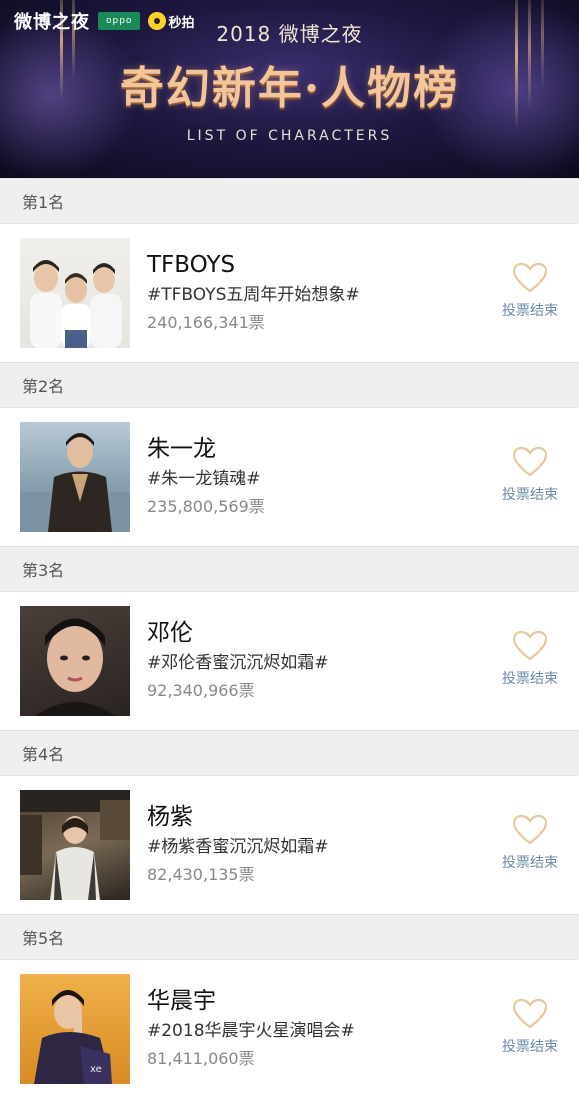 This screenshot has height=1104, width=579. What do you see at coordinates (289, 34) in the screenshot?
I see `banner-event-name: 2018 微博之夜` at bounding box center [289, 34].